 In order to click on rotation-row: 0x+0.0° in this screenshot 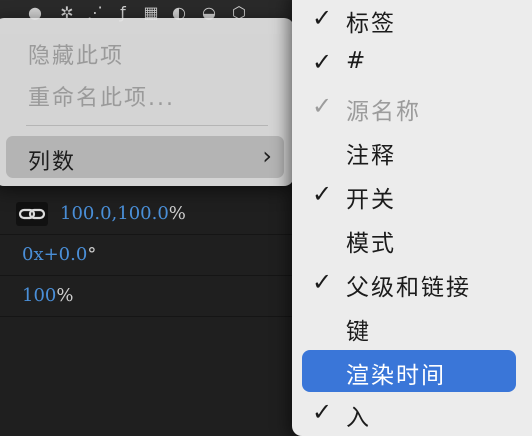, I will do `click(150, 255)`.